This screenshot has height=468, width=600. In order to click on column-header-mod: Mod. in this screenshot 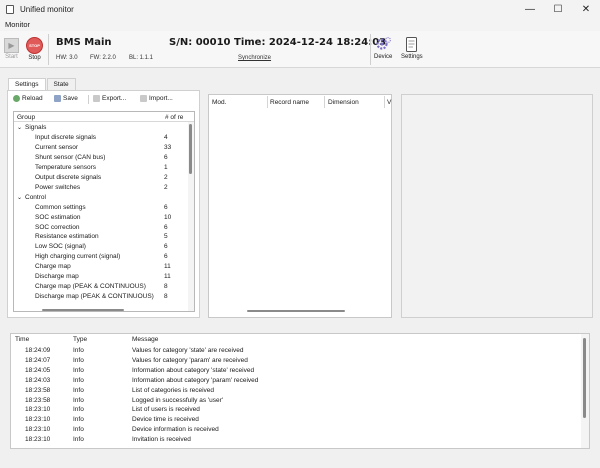, I will do `click(219, 102)`.